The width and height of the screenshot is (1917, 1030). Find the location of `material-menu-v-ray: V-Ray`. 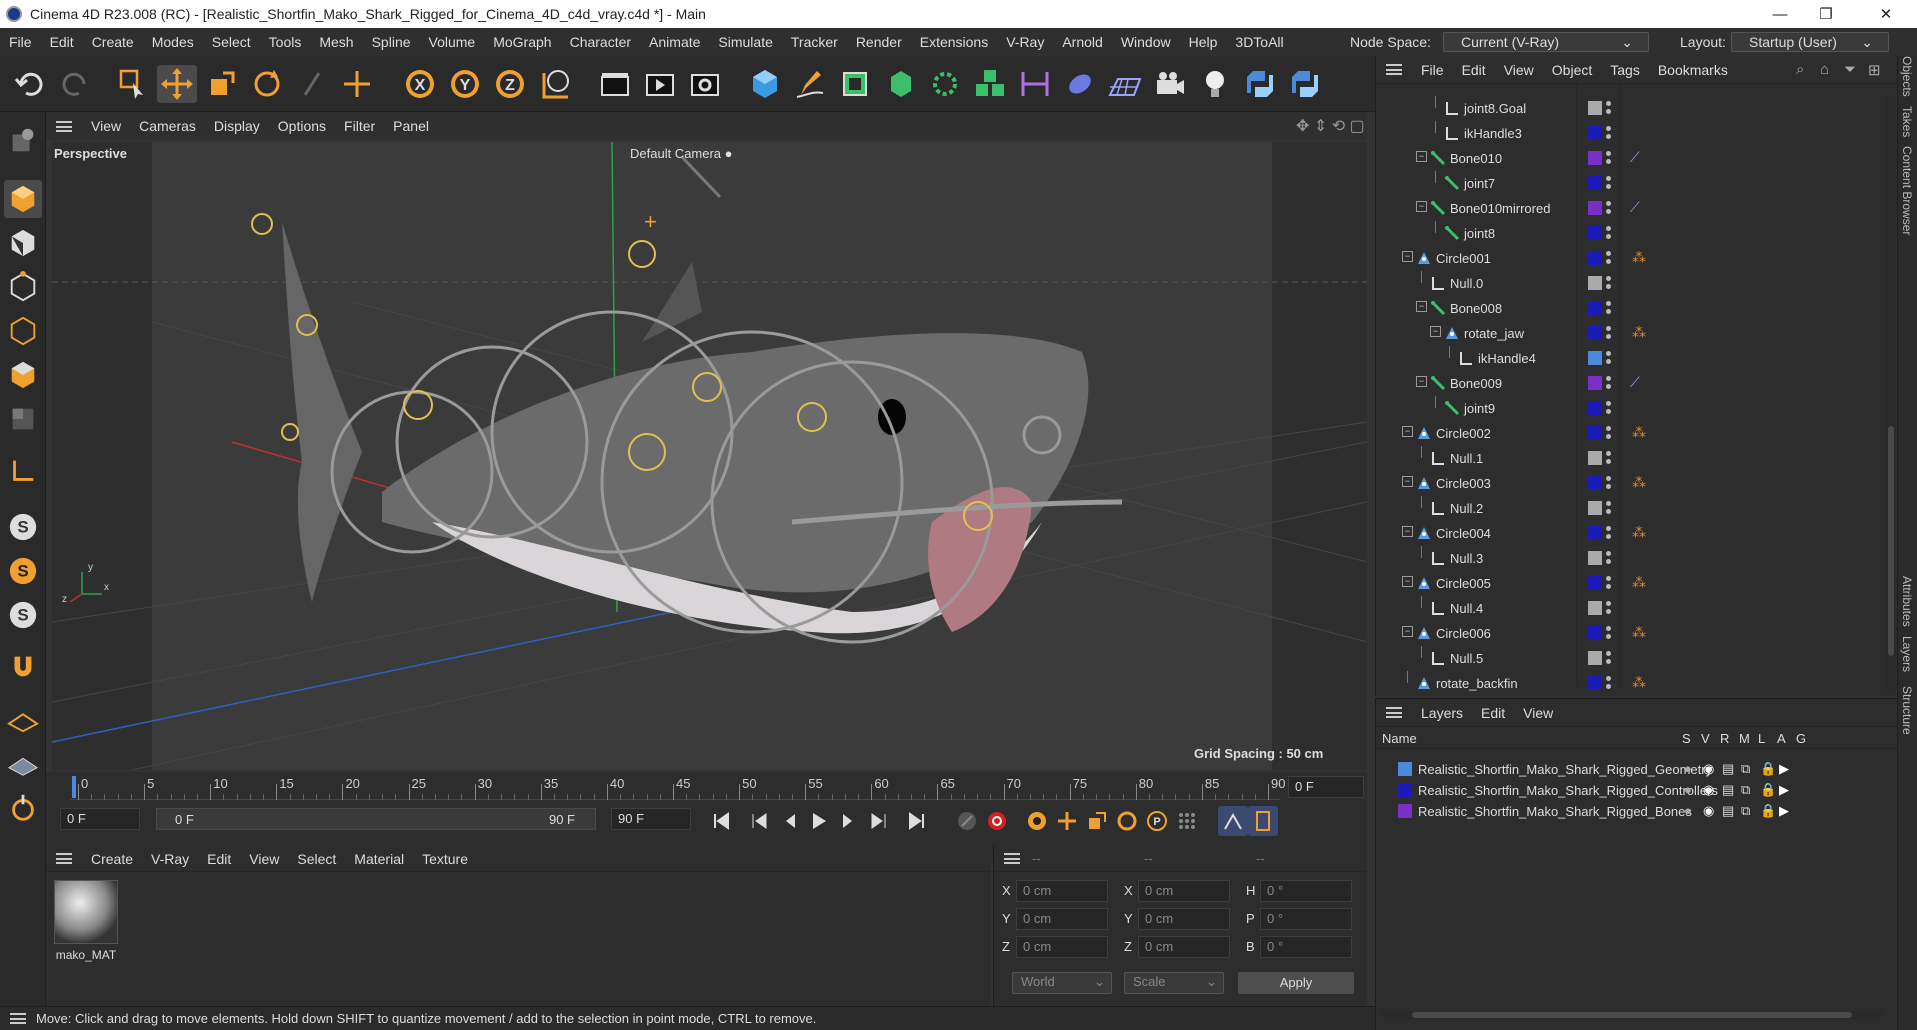

material-menu-v-ray: V-Ray is located at coordinates (170, 859).